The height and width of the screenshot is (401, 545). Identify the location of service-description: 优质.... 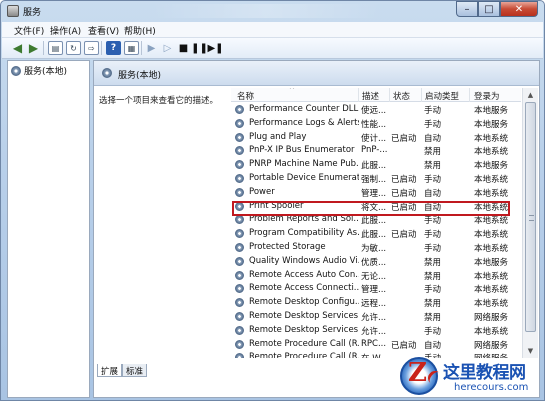
(374, 262).